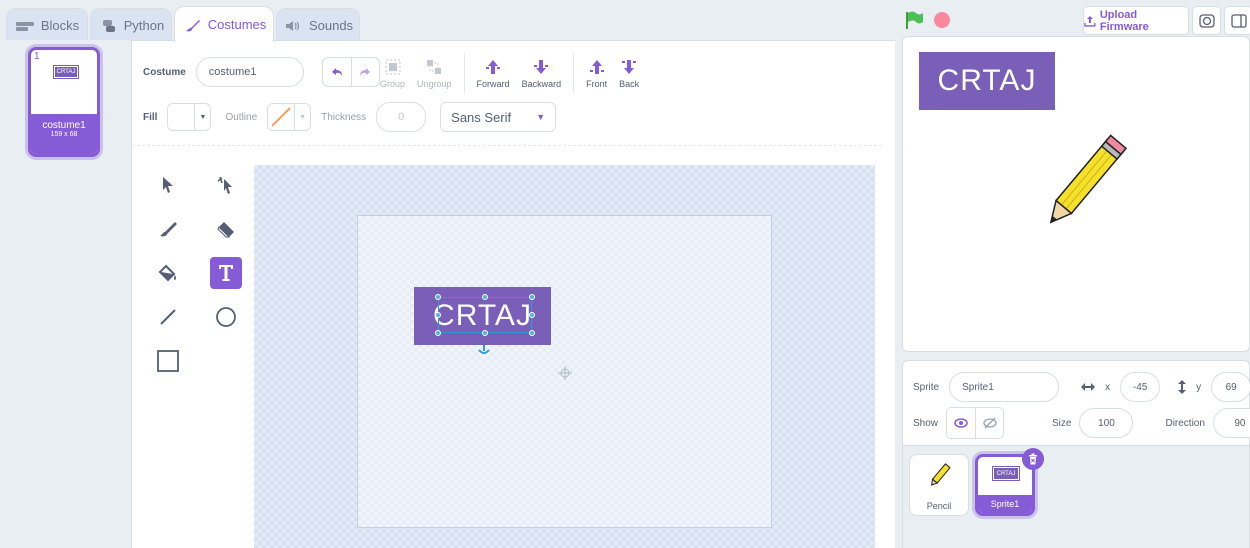 This screenshot has height=548, width=1250. What do you see at coordinates (189, 117) in the screenshot?
I see `fill-color-picker: ▼` at bounding box center [189, 117].